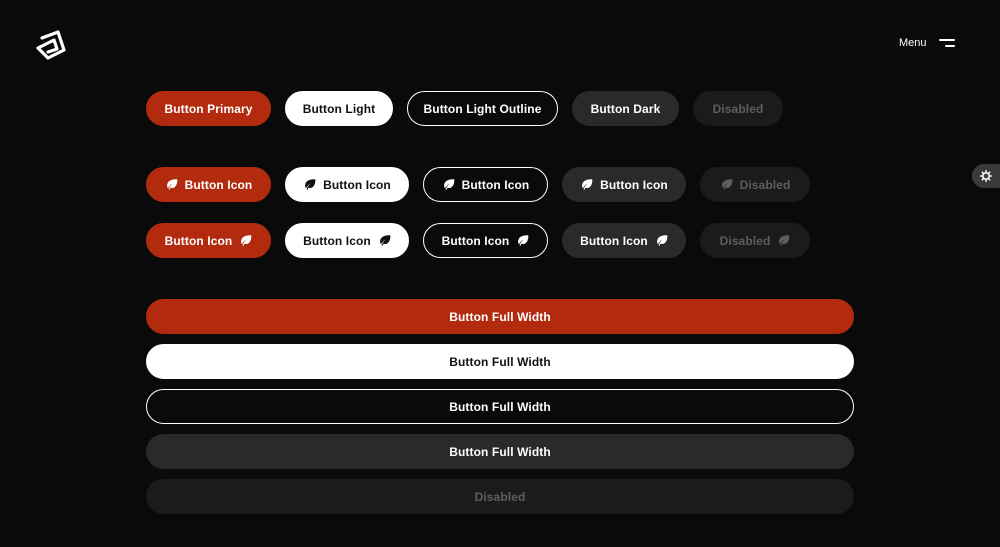  I want to click on button-full-width-light: Button Full Width, so click(500, 361).